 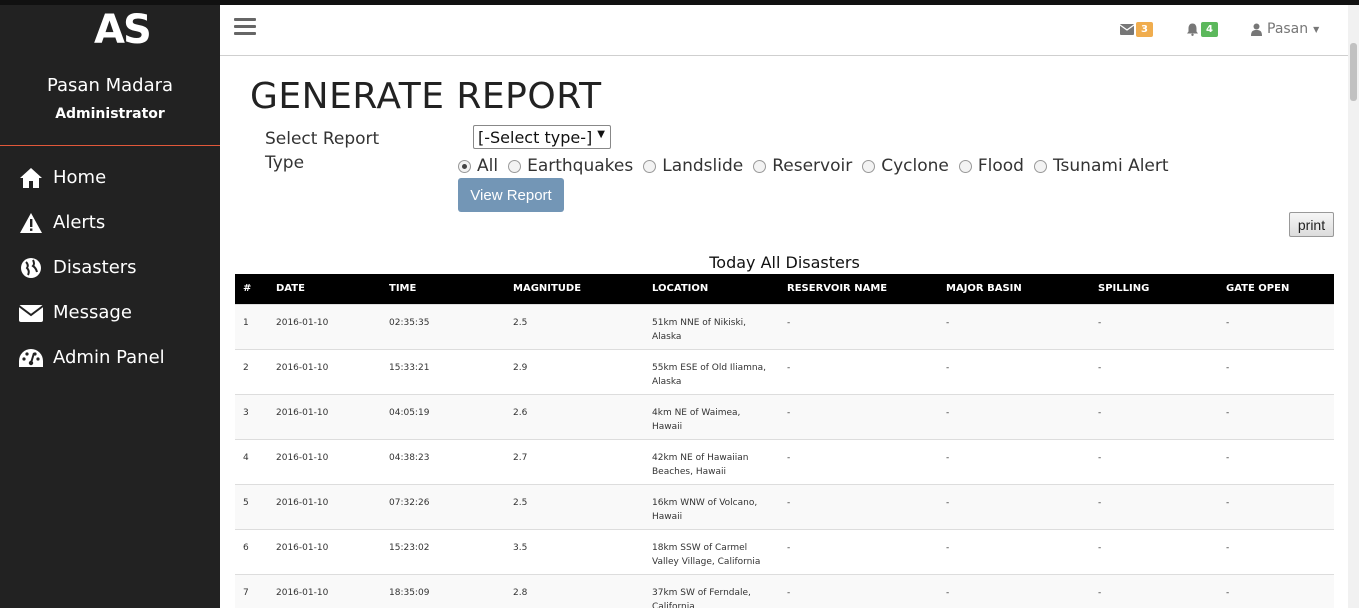 What do you see at coordinates (247, 289) in the screenshot?
I see `column-header: #` at bounding box center [247, 289].